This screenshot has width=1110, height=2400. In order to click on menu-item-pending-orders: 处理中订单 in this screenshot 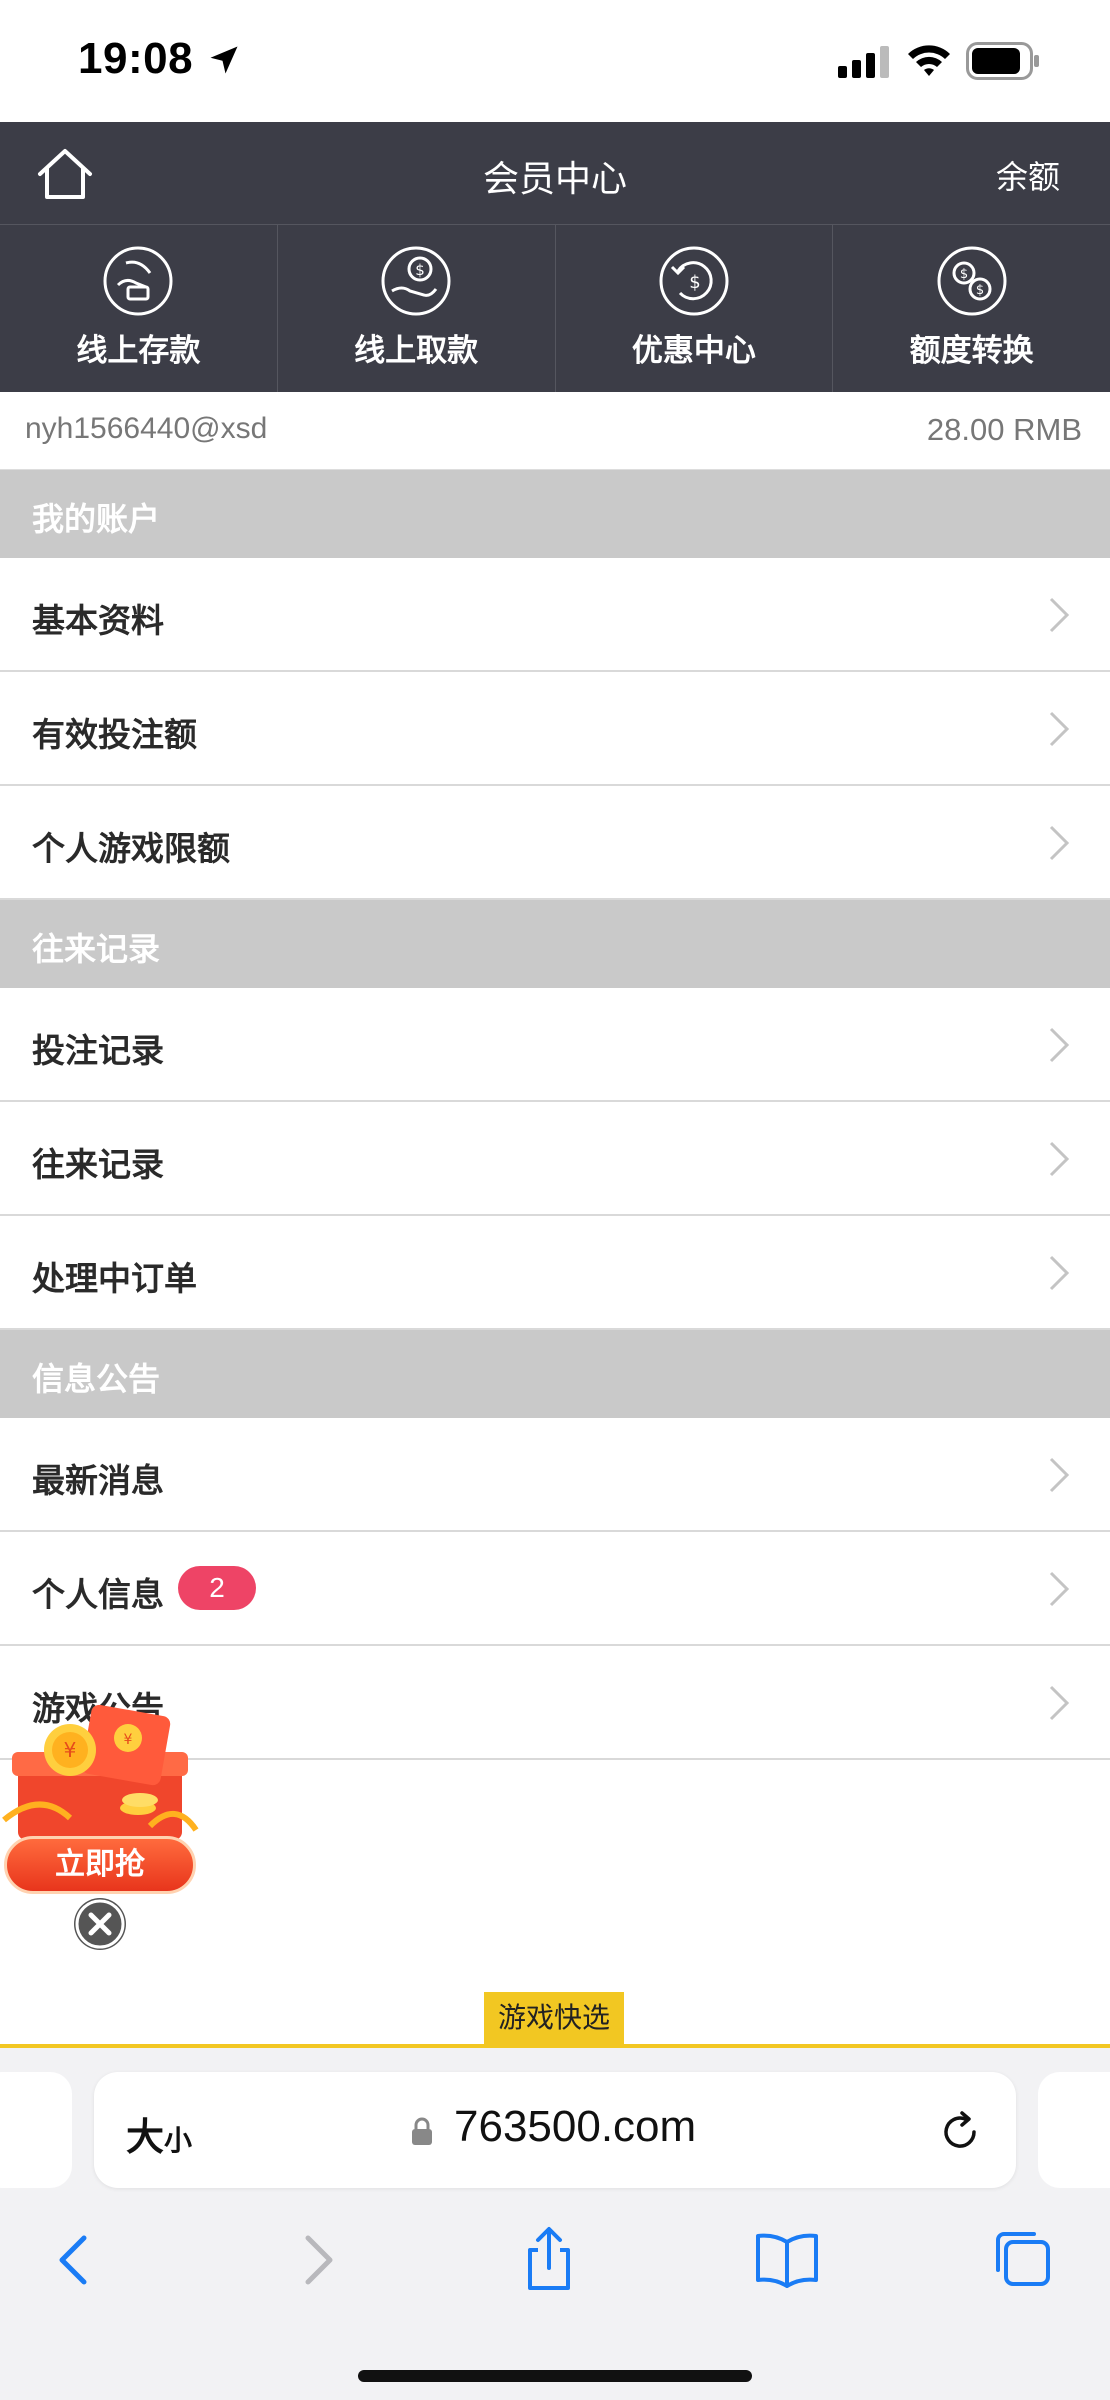, I will do `click(555, 1273)`.